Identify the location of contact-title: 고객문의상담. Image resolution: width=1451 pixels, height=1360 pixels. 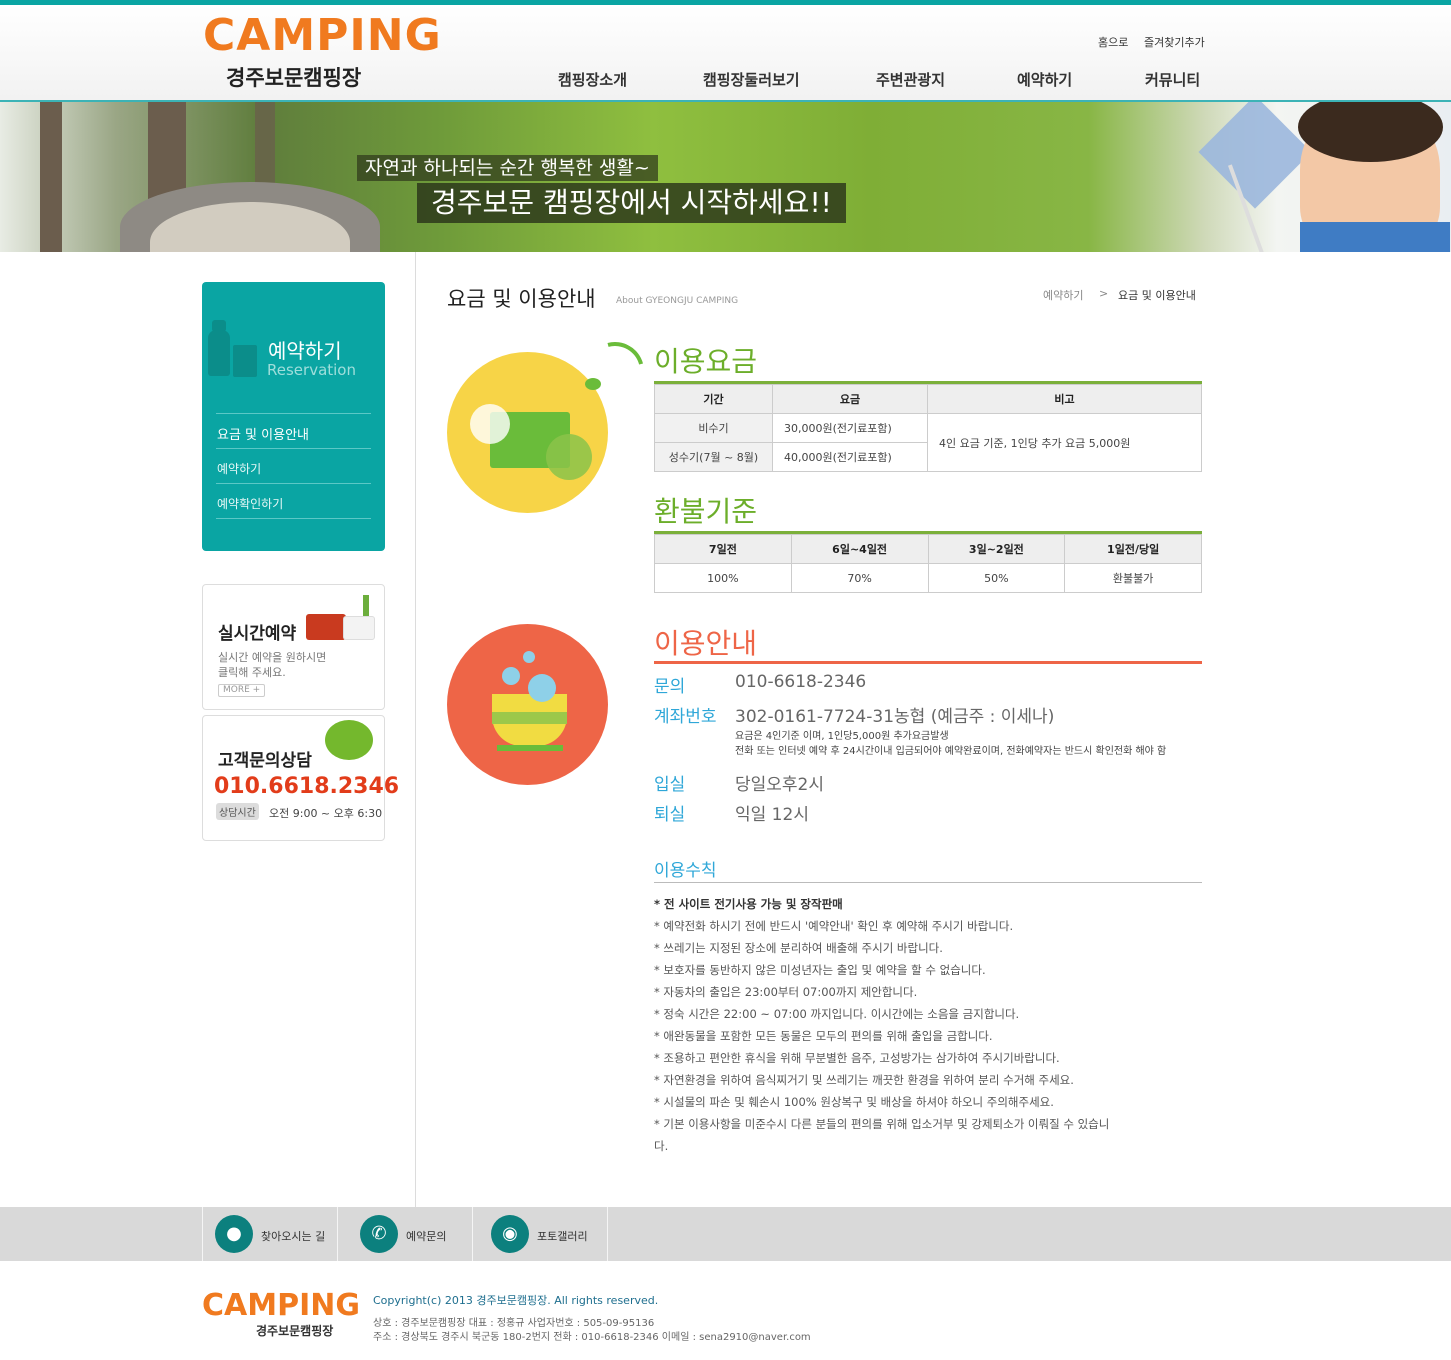
(265, 761).